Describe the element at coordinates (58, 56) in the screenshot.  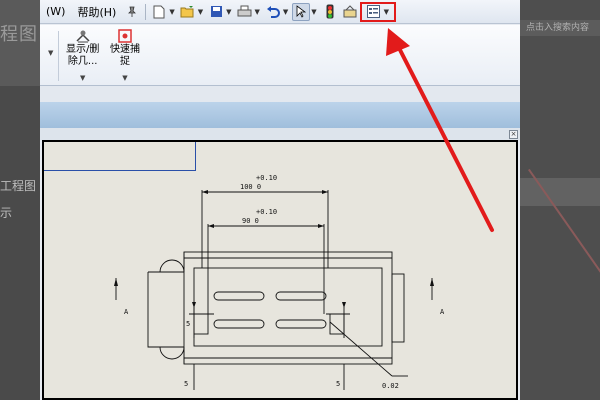
I see `ribbon-divider` at that location.